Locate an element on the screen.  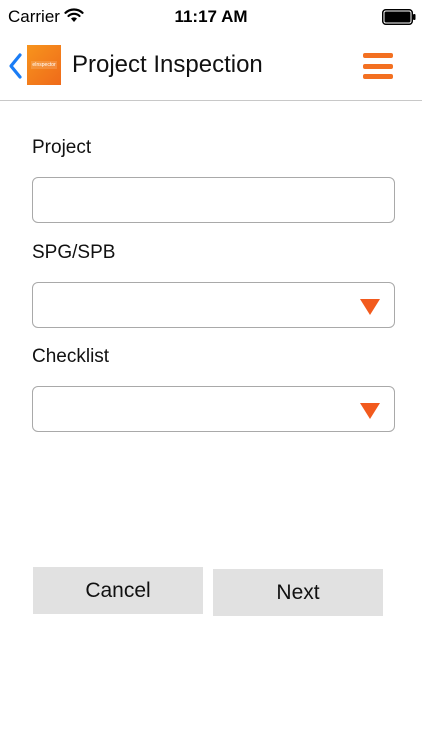
hamburger-menu-icon is located at coordinates (378, 66).